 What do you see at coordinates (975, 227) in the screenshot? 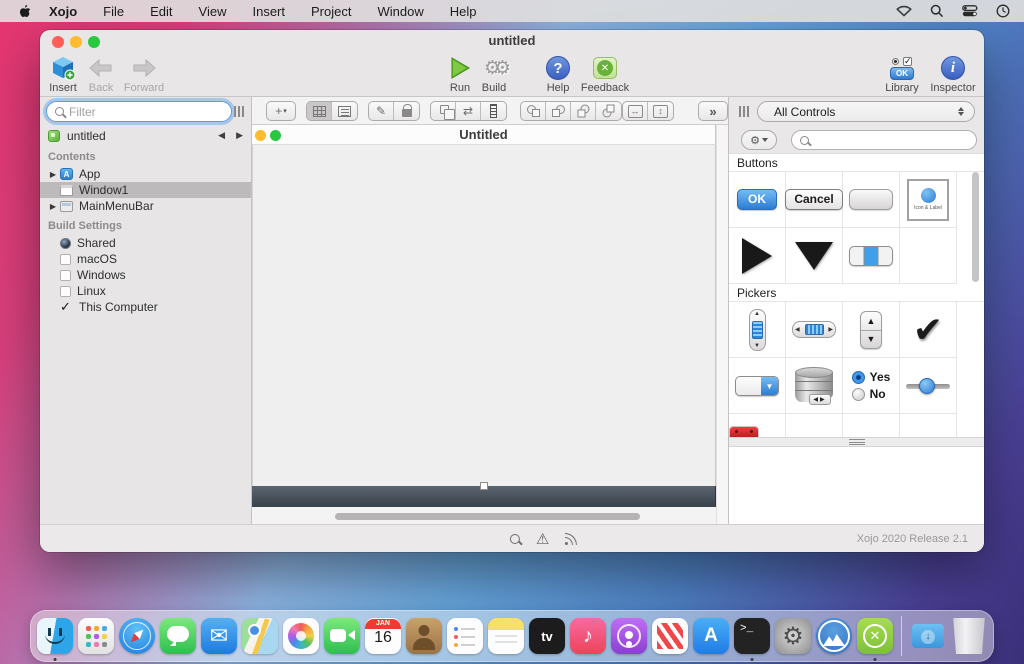
I see `library-scrollbar` at bounding box center [975, 227].